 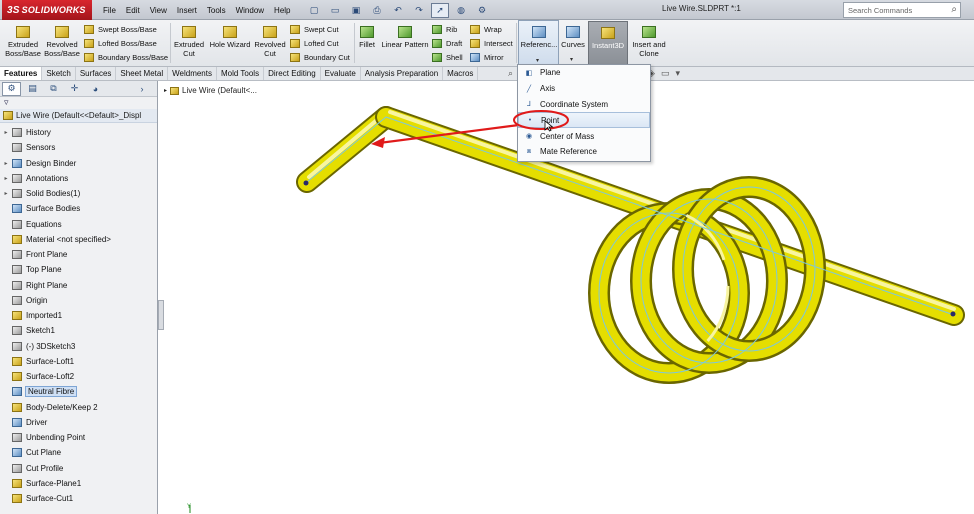 What do you see at coordinates (444, 29) in the screenshot?
I see `rib-button: Rib` at bounding box center [444, 29].